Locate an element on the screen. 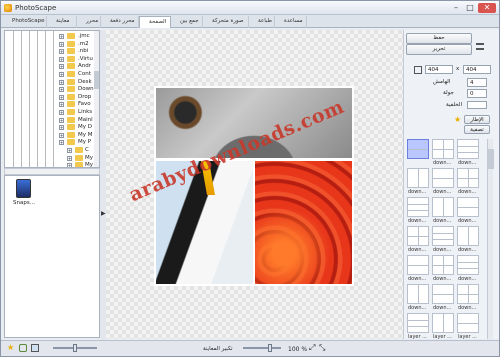 The image size is (500, 357). gif-icon is located at coordinates (207, 21).